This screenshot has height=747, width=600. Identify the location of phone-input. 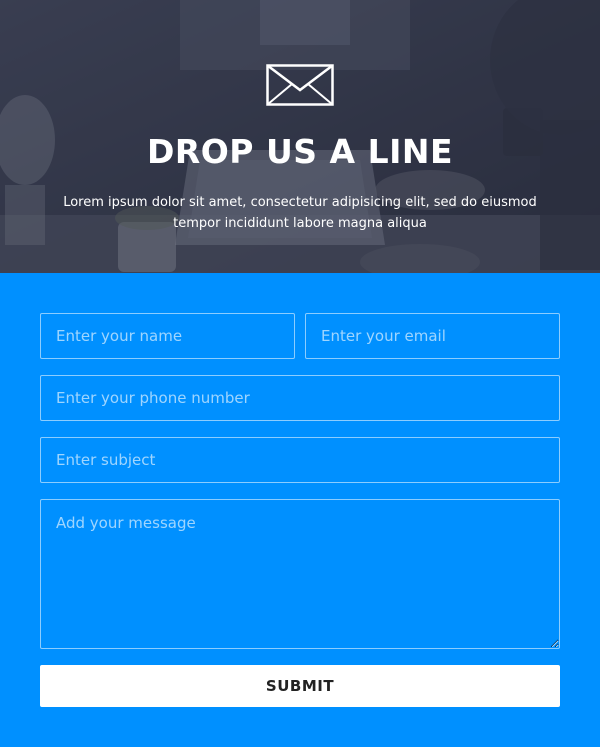
(300, 398).